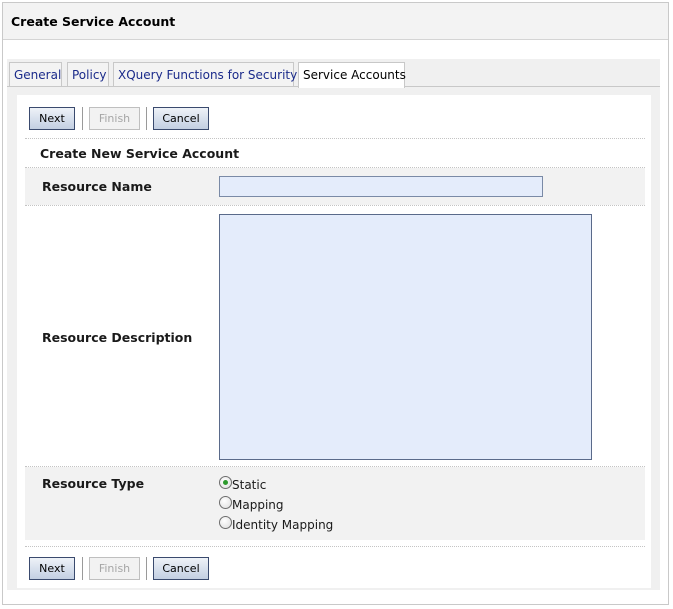  Describe the element at coordinates (335, 21) in the screenshot. I see `title-bar: Create Service Account` at that location.